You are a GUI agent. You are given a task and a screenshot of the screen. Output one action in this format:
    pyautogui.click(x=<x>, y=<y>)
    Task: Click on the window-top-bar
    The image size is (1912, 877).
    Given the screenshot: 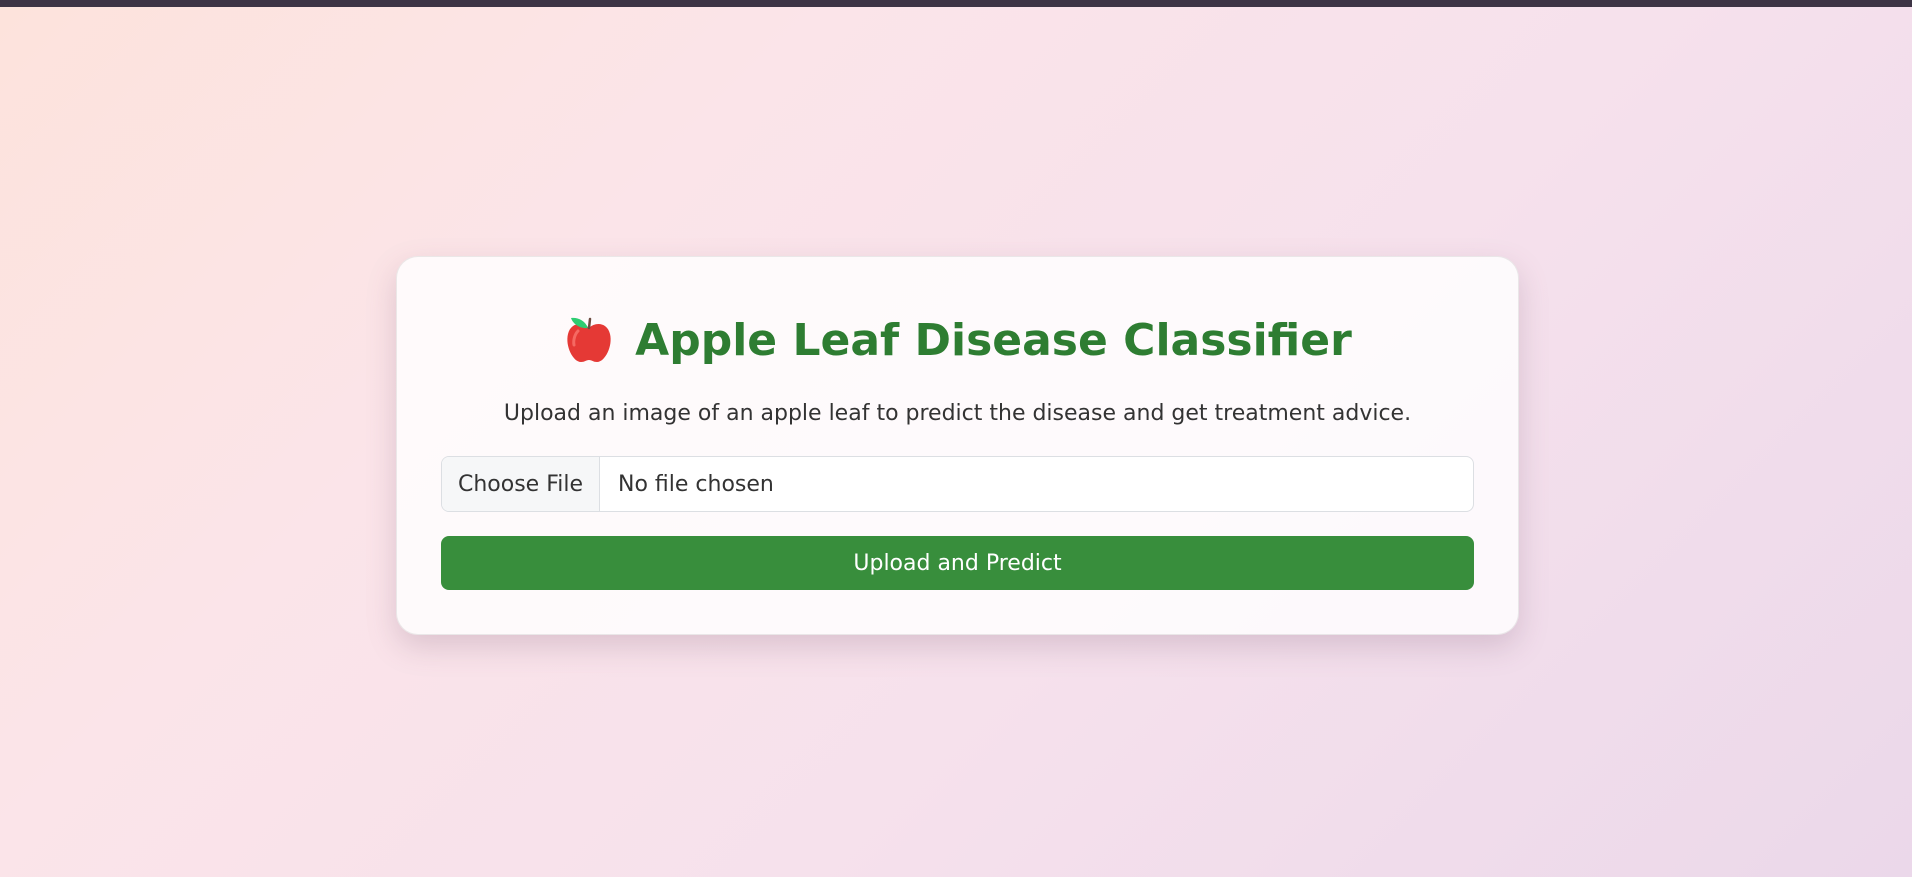 What is the action you would take?
    pyautogui.click(x=956, y=3)
    